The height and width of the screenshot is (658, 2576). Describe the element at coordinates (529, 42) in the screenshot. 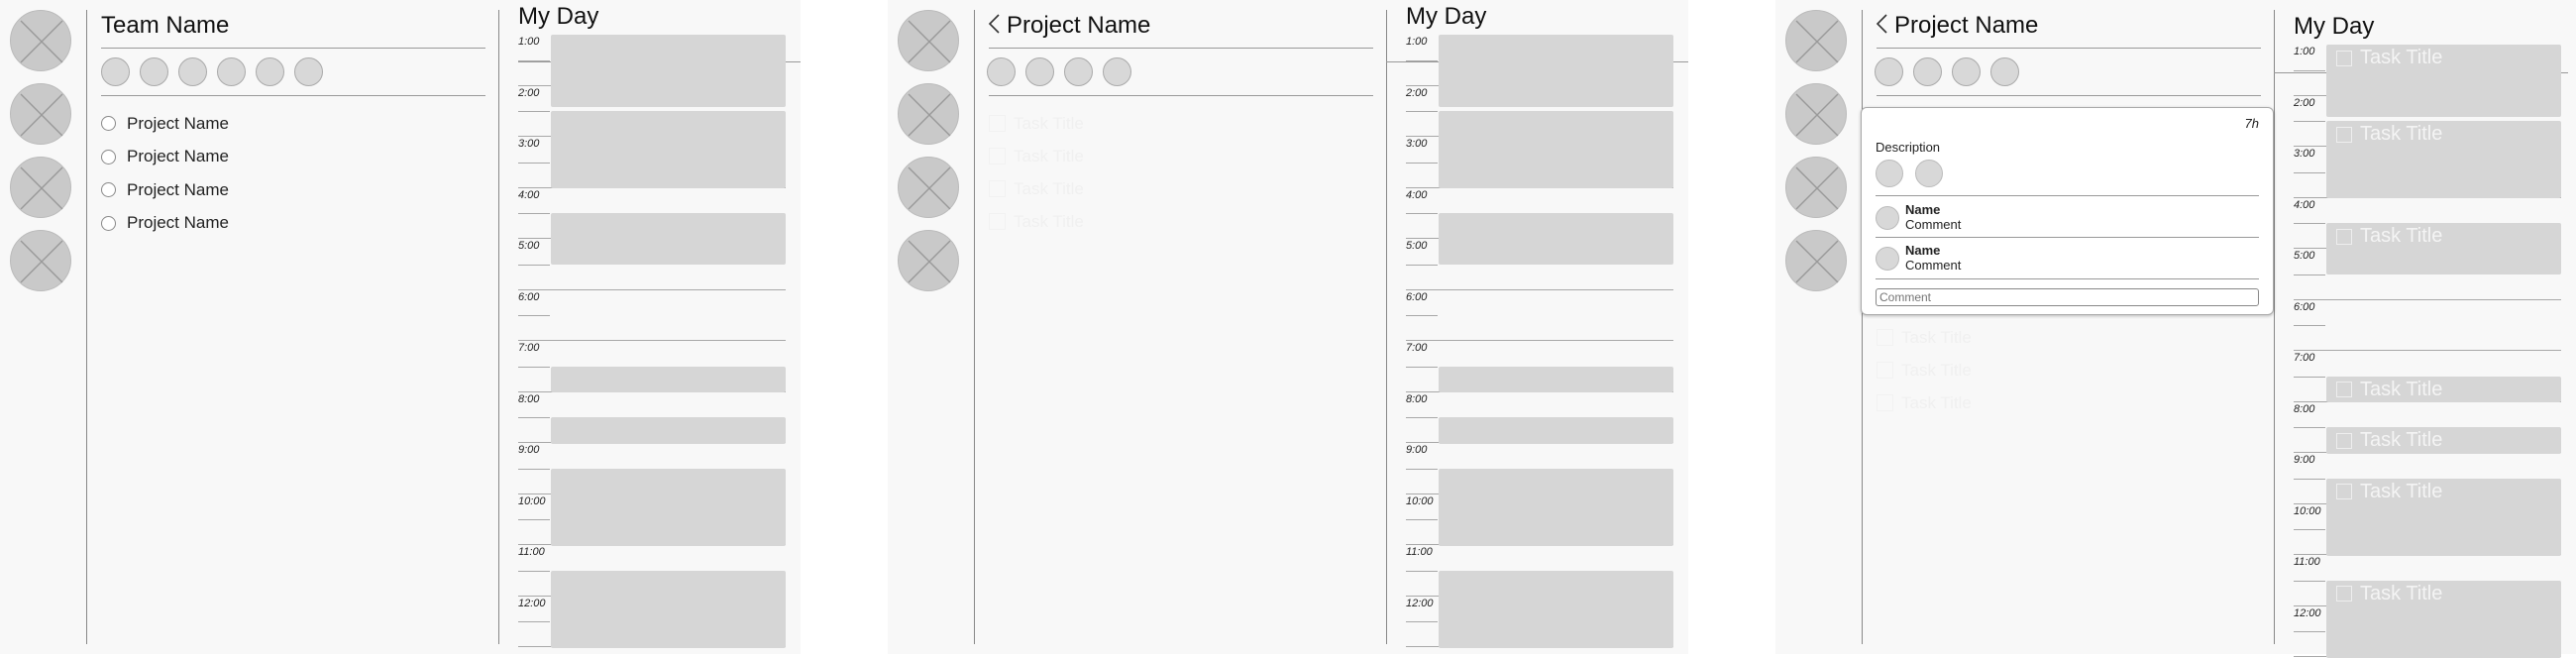

I see `hour-label: 1:00` at that location.